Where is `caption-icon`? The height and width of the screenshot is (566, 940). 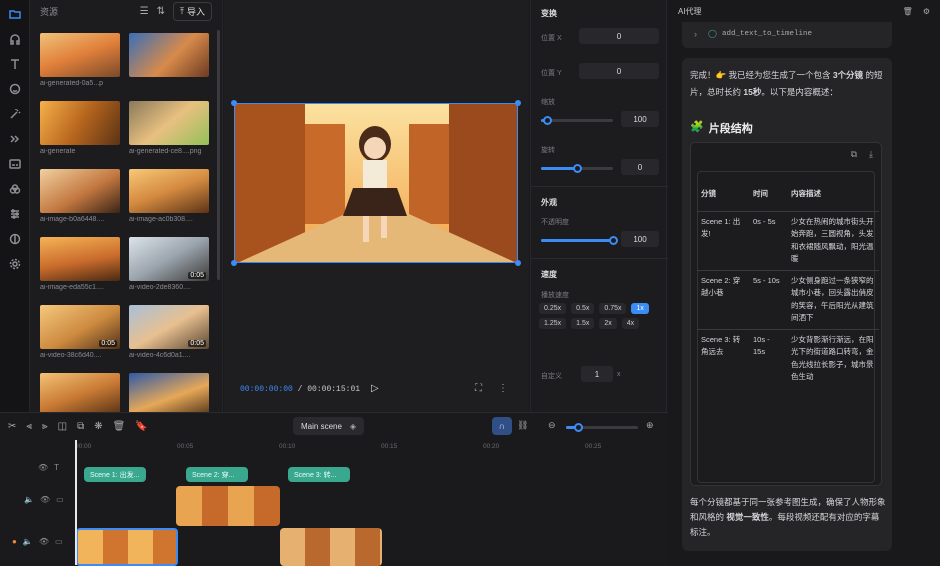 caption-icon is located at coordinates (15, 163).